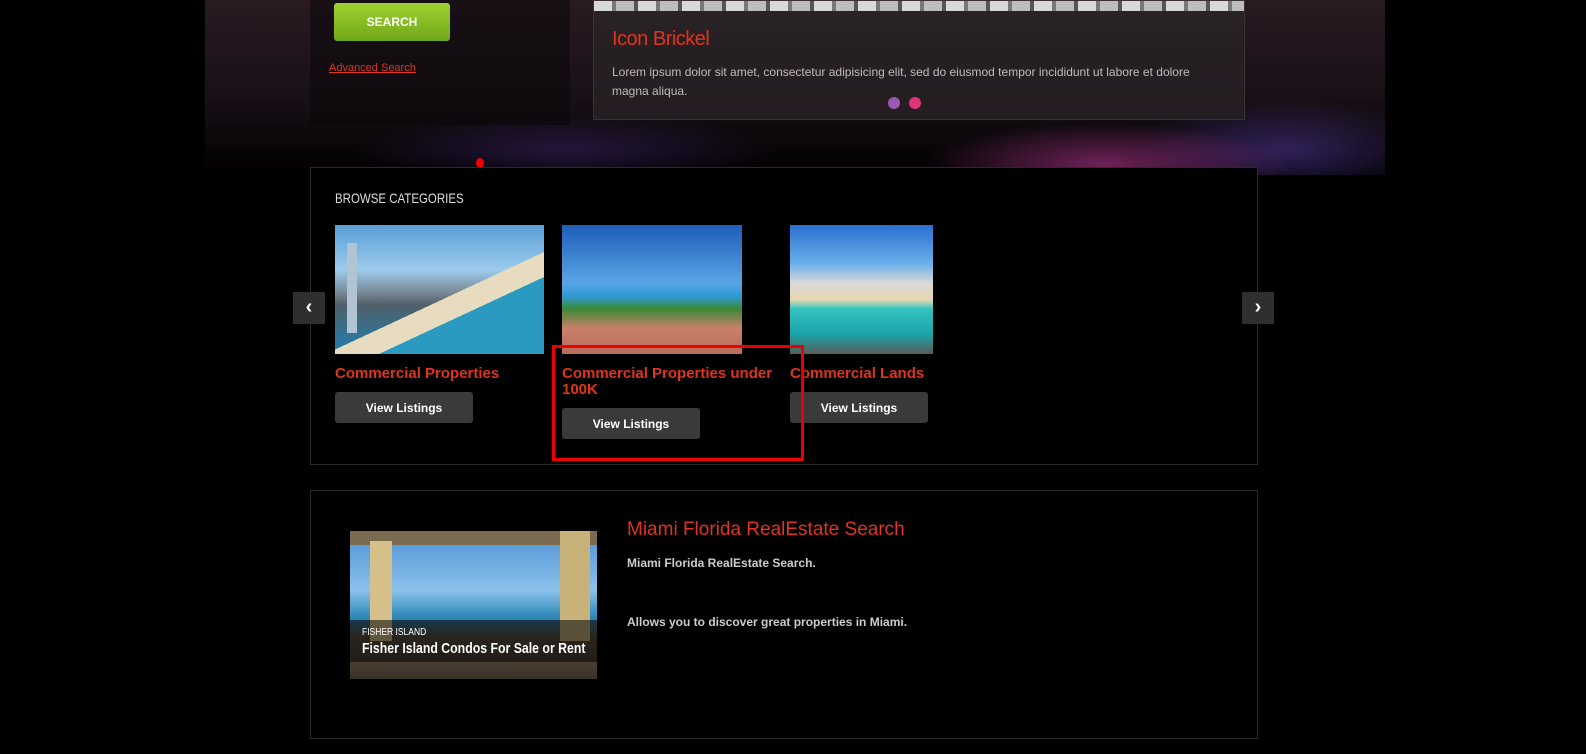 This screenshot has width=1586, height=754. What do you see at coordinates (677, 382) in the screenshot?
I see `category-title: Commercial Properties under 100K` at bounding box center [677, 382].